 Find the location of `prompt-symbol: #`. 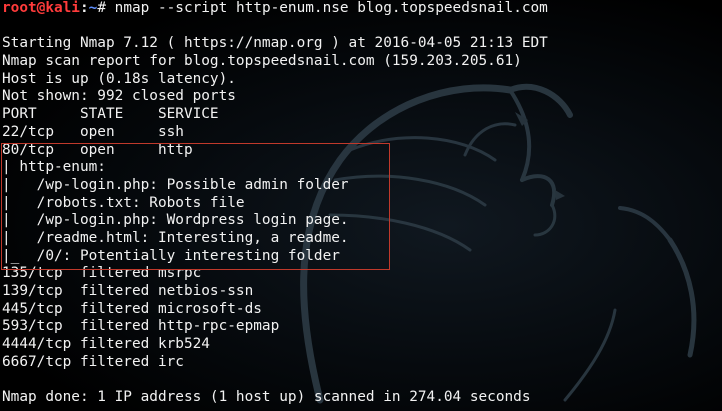

prompt-symbol: # is located at coordinates (106, 8).